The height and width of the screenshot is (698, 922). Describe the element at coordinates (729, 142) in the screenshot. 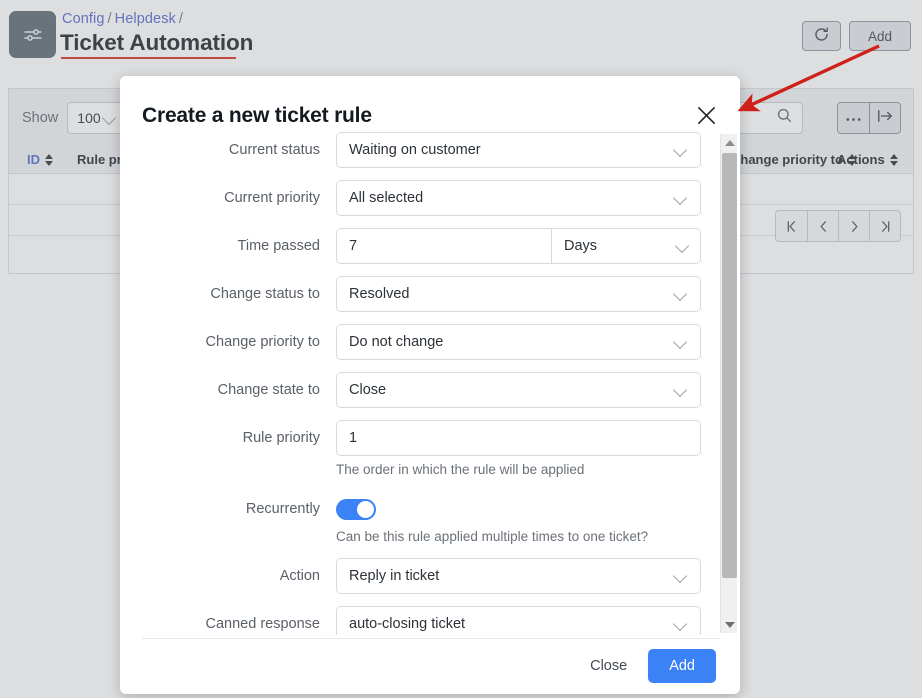

I see `scroll-up-button` at that location.